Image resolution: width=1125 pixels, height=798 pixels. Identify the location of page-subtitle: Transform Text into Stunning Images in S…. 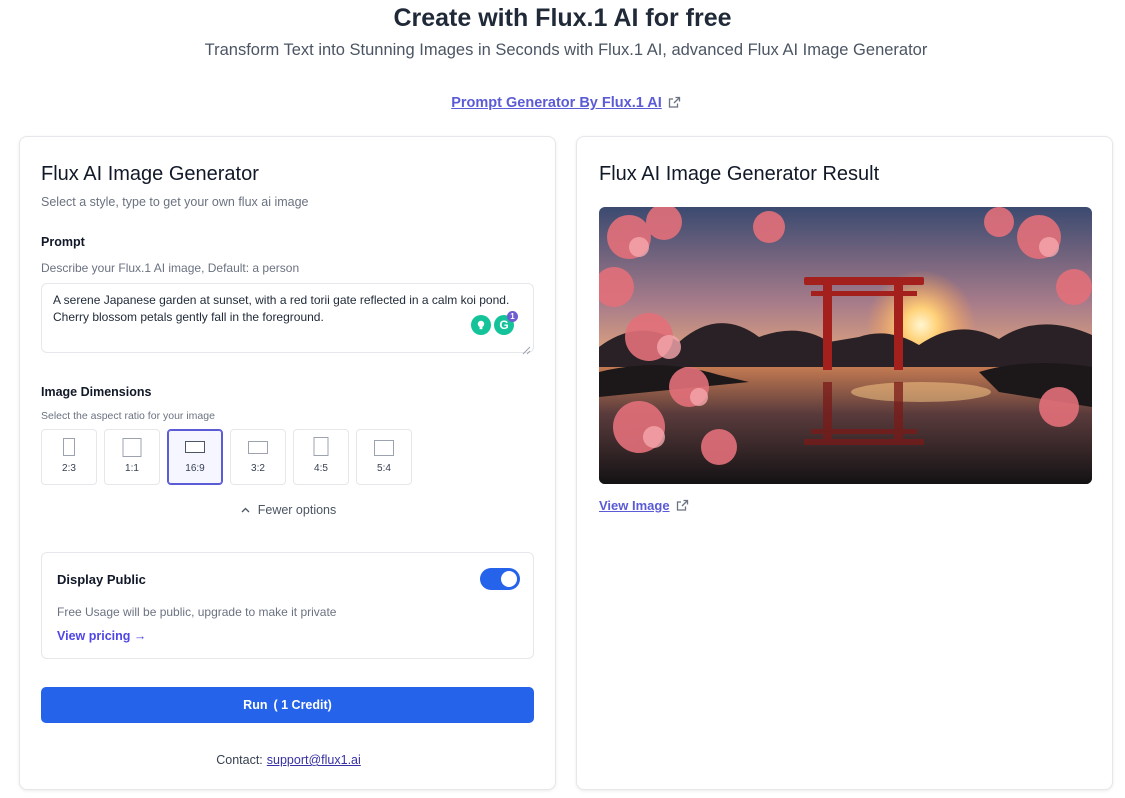
(566, 50).